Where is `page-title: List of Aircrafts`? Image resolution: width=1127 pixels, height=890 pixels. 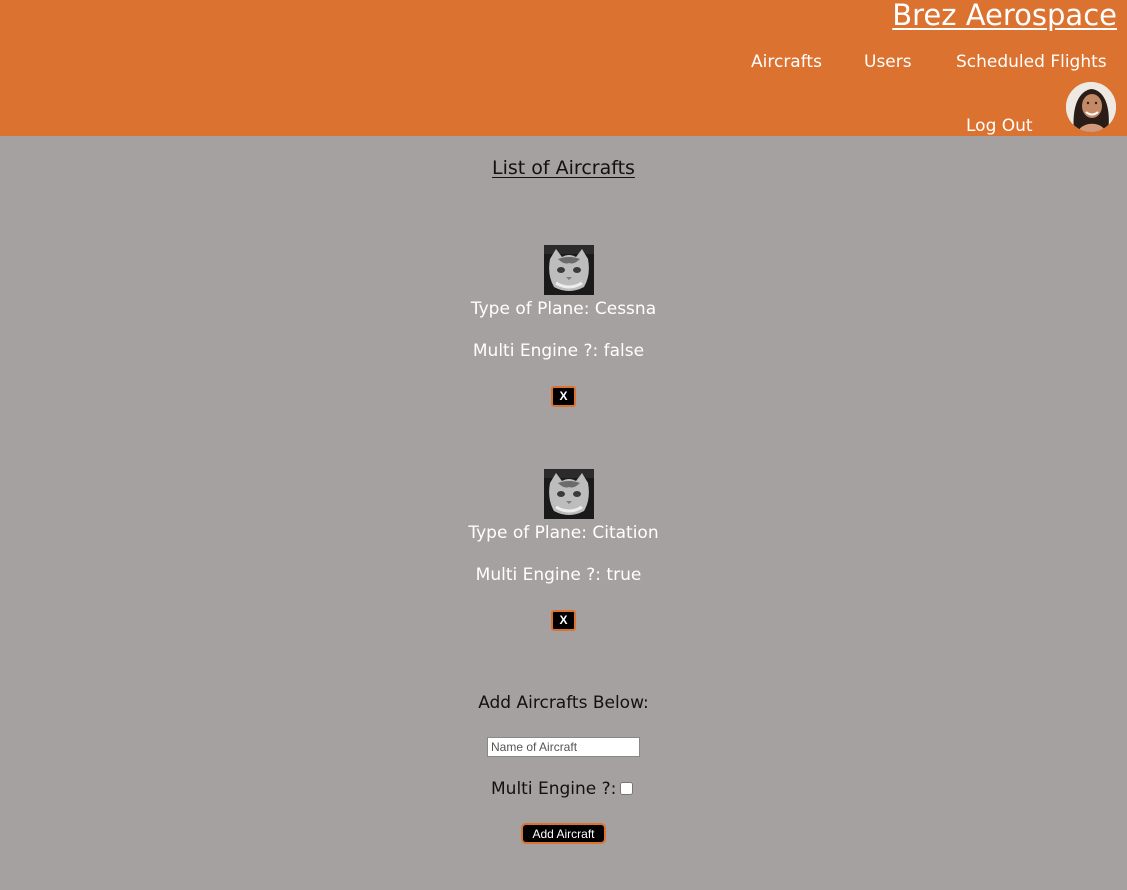
page-title: List of Aircrafts is located at coordinates (563, 168).